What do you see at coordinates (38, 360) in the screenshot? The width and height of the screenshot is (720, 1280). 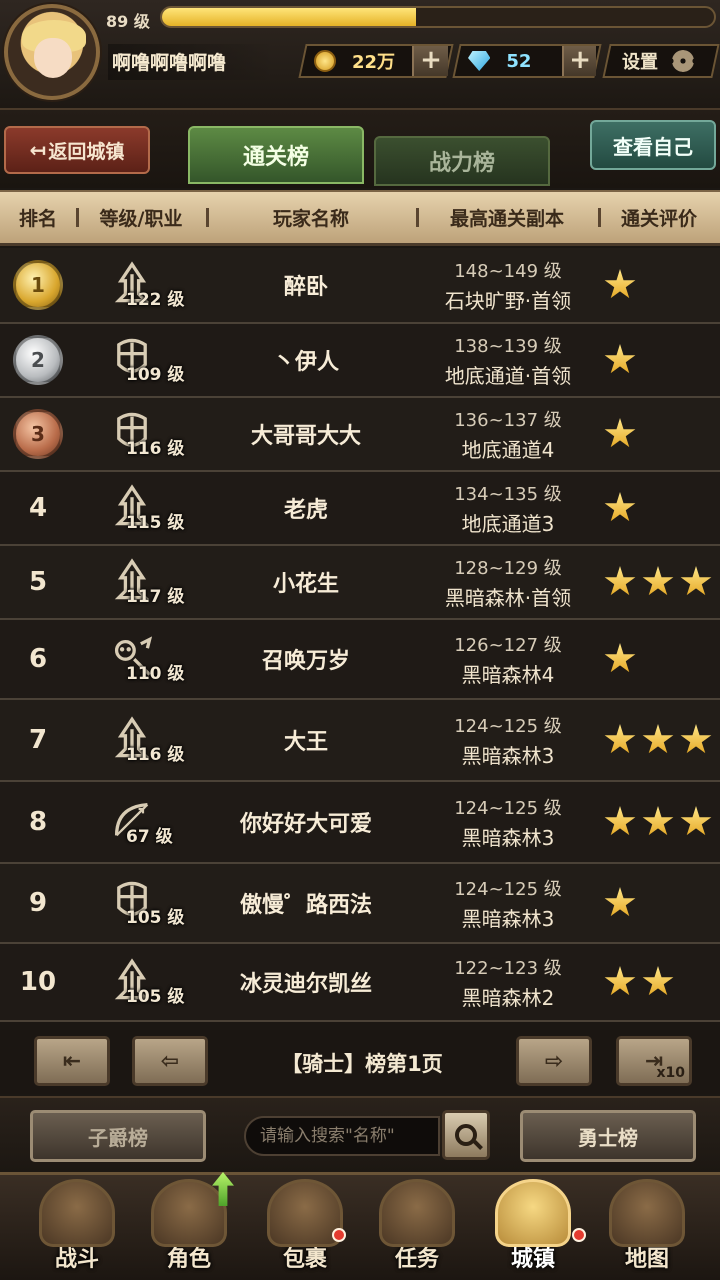 I see `rank-number: 2` at bounding box center [38, 360].